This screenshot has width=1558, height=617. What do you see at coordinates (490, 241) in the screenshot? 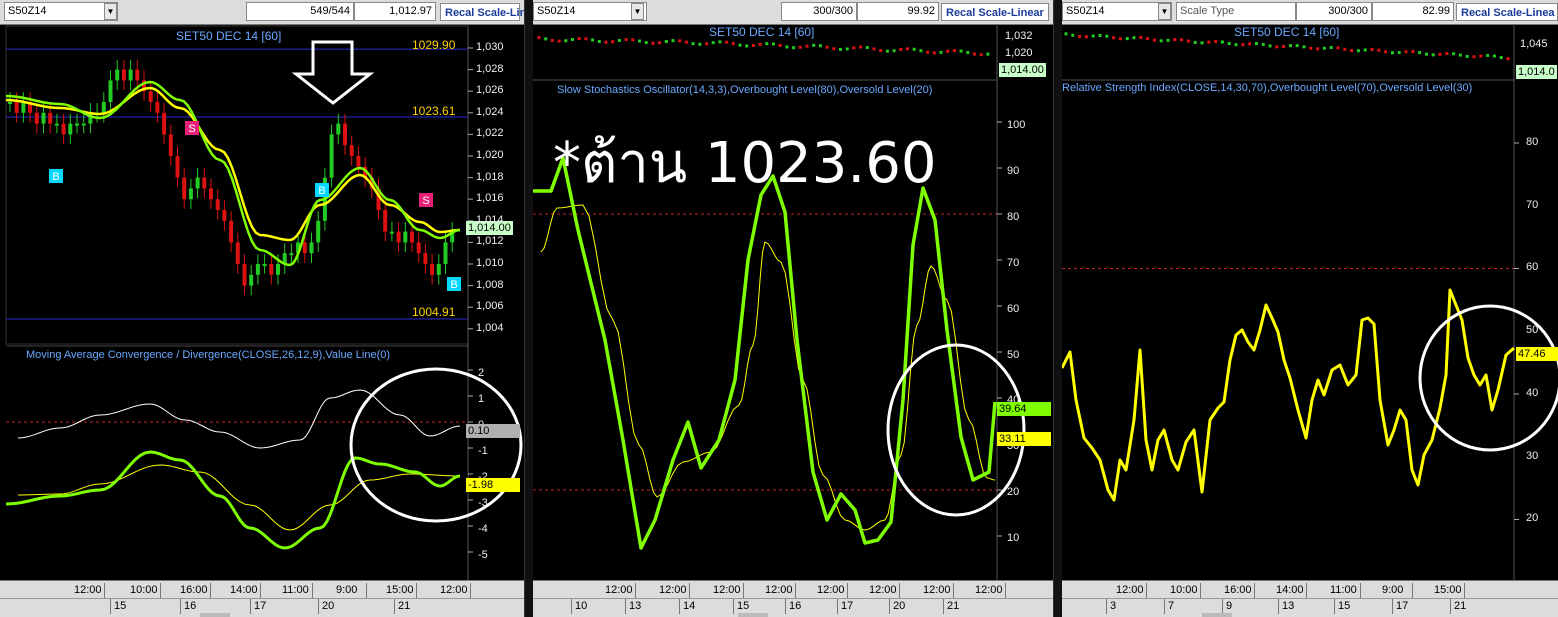
I see `axis-tick-label: 1,012` at bounding box center [490, 241].